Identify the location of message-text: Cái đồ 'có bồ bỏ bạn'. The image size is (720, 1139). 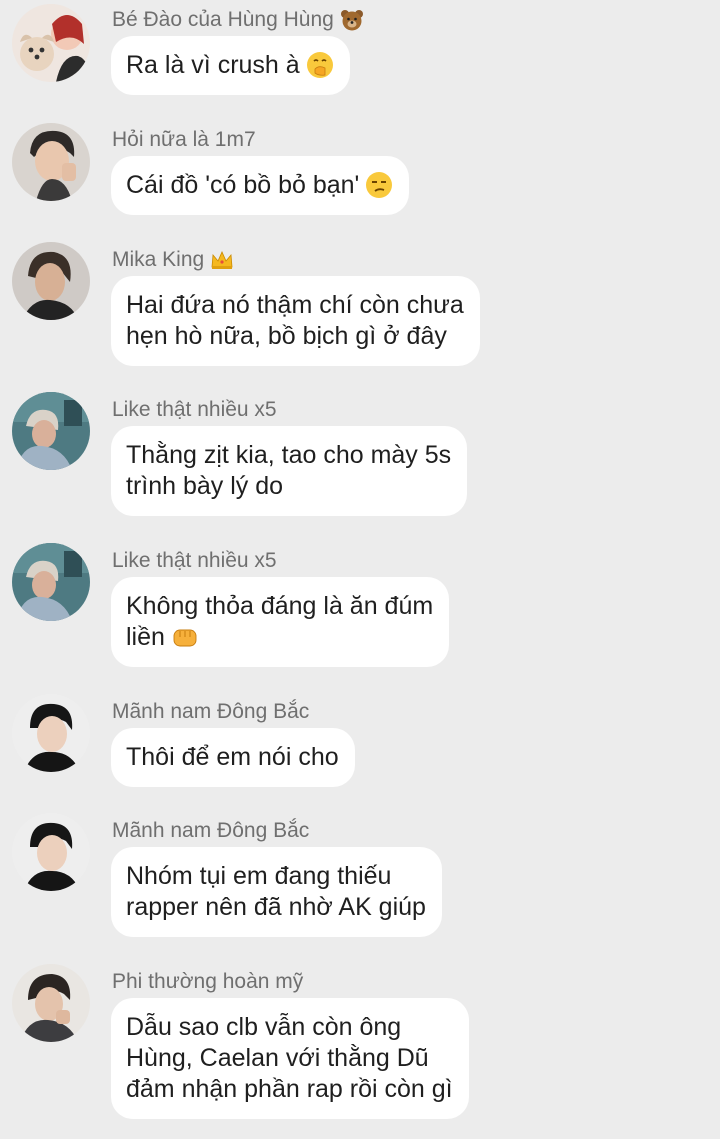
(243, 185).